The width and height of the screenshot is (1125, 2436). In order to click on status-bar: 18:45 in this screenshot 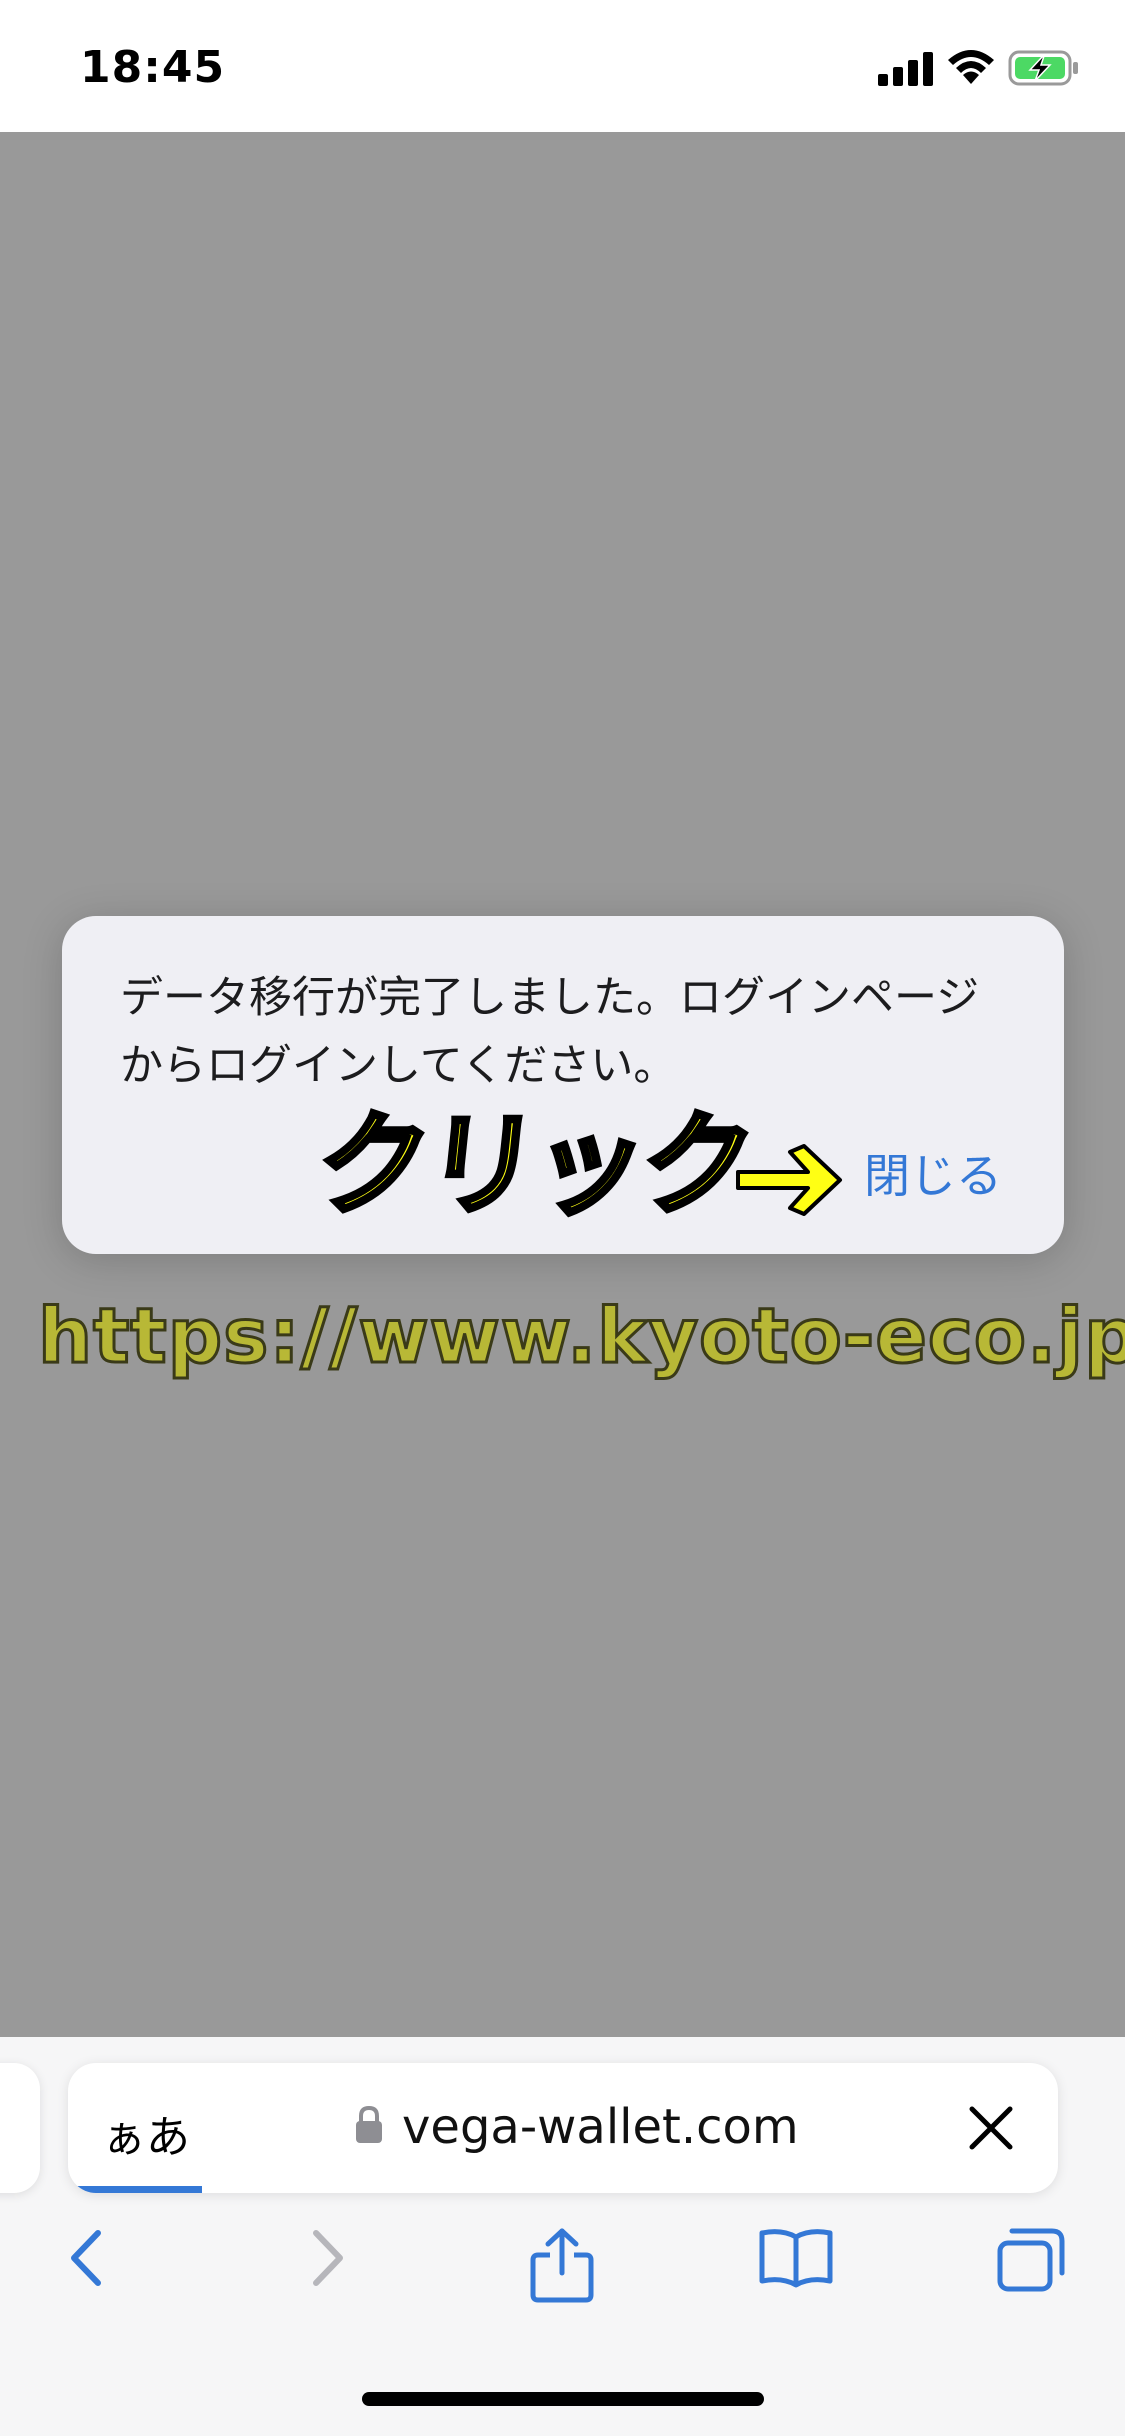, I will do `click(562, 66)`.